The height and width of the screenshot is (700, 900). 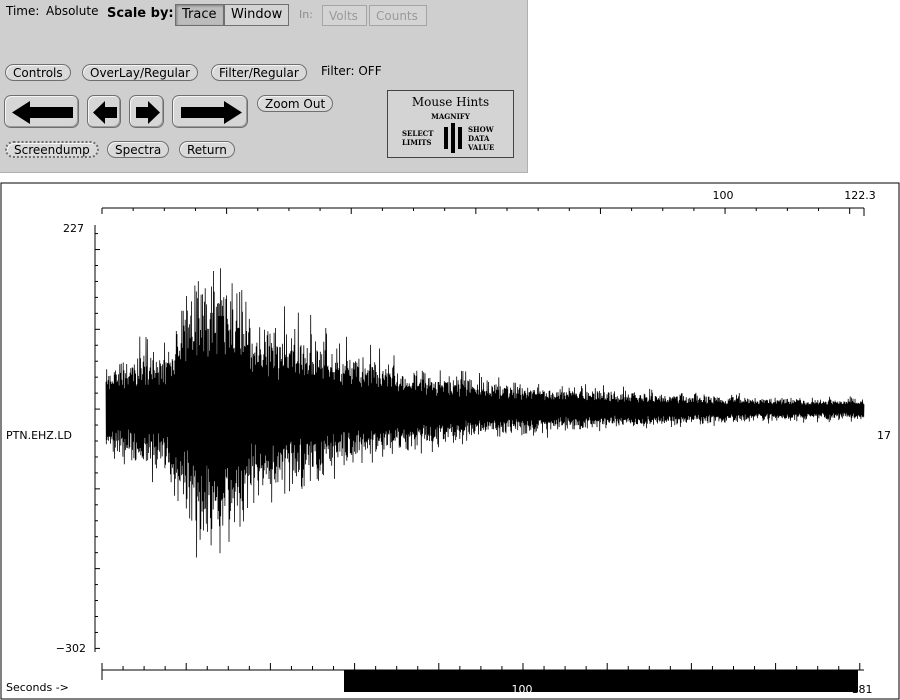 What do you see at coordinates (483, 211) in the screenshot?
I see `top-time-axis` at bounding box center [483, 211].